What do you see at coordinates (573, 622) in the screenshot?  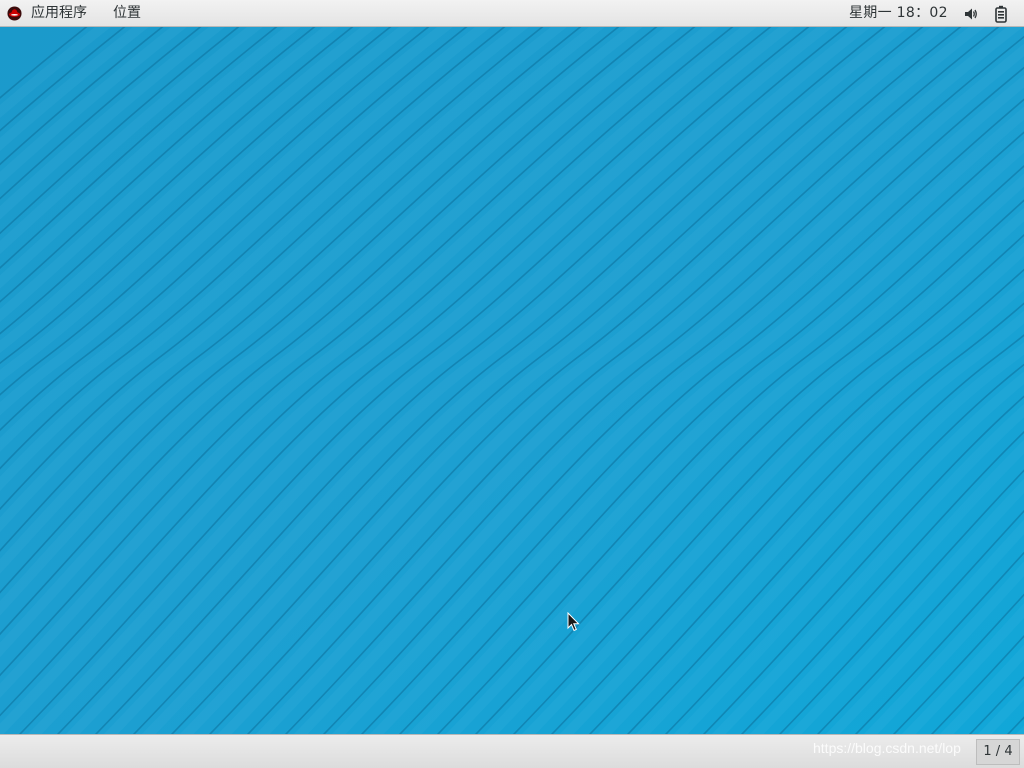 I see `mouse-pointer-icon` at bounding box center [573, 622].